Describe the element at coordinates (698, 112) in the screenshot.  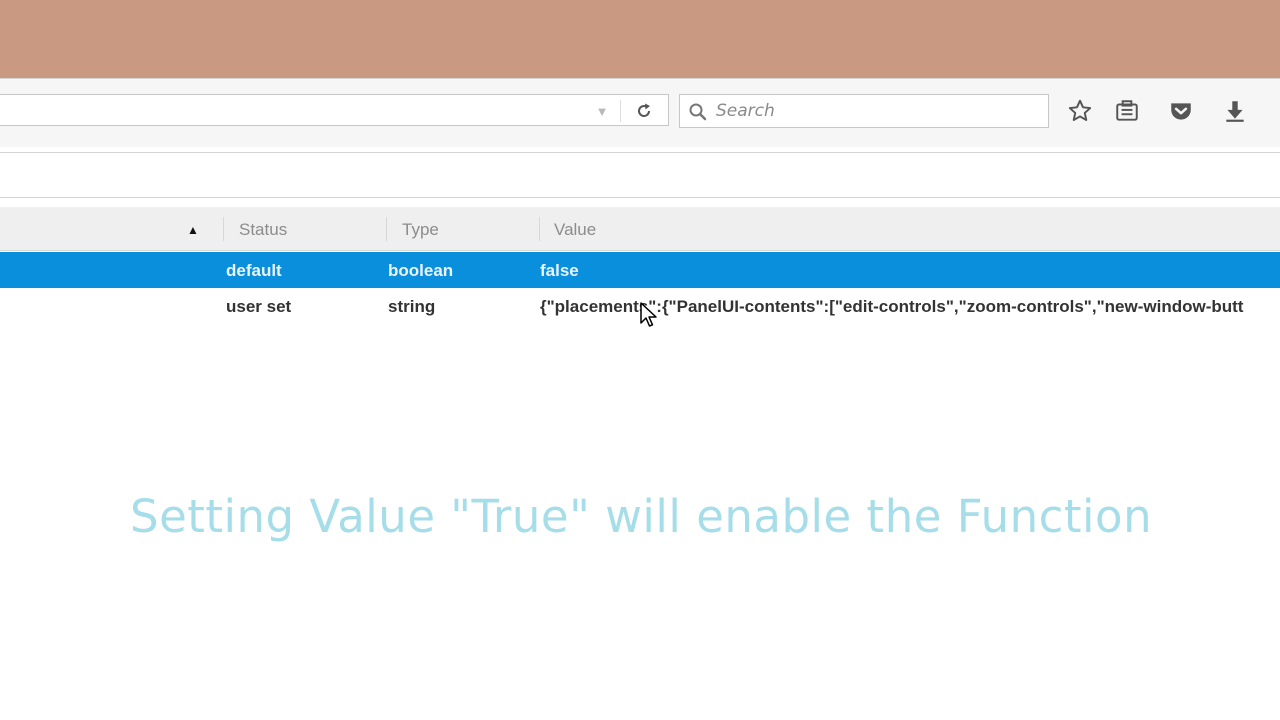
I see `search-icon` at that location.